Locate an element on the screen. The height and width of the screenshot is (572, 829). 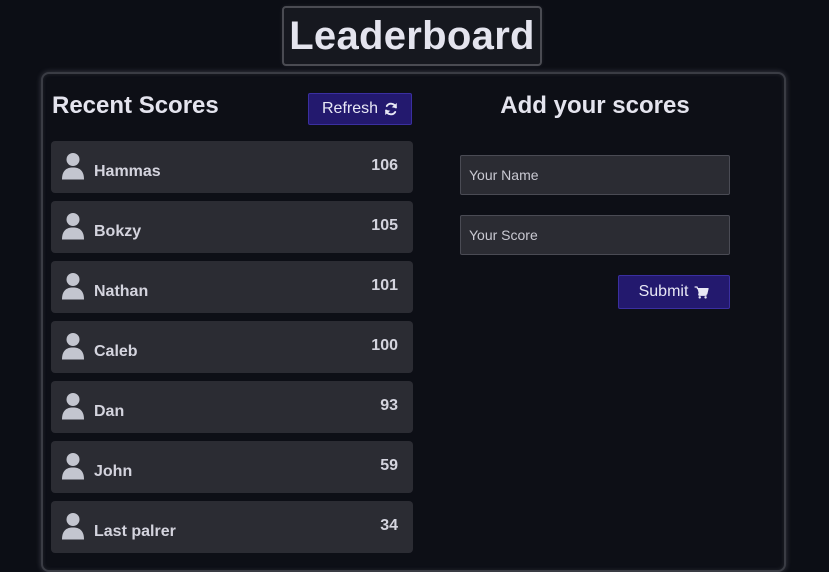
list-item: Nathan 101 is located at coordinates (232, 287).